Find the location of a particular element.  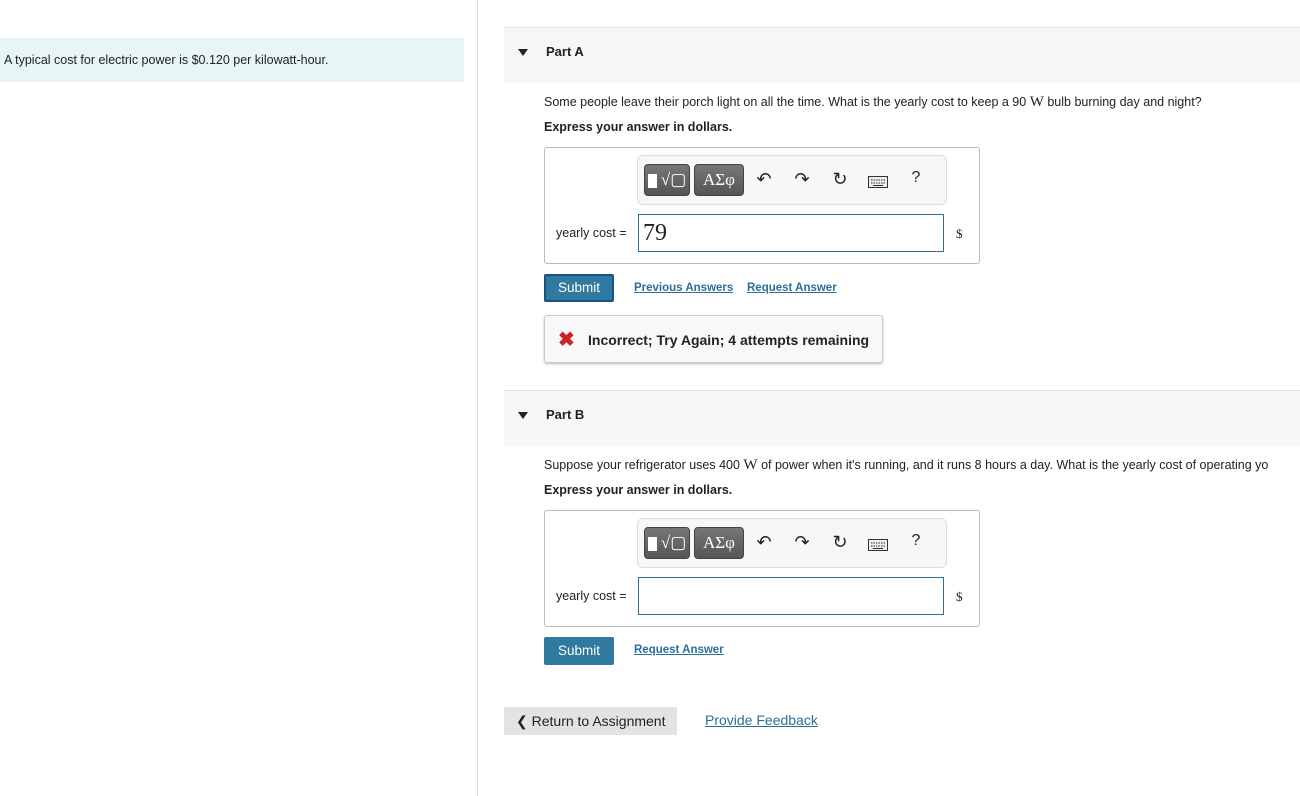

incorrect-x-icon: ✖ is located at coordinates (566, 340).